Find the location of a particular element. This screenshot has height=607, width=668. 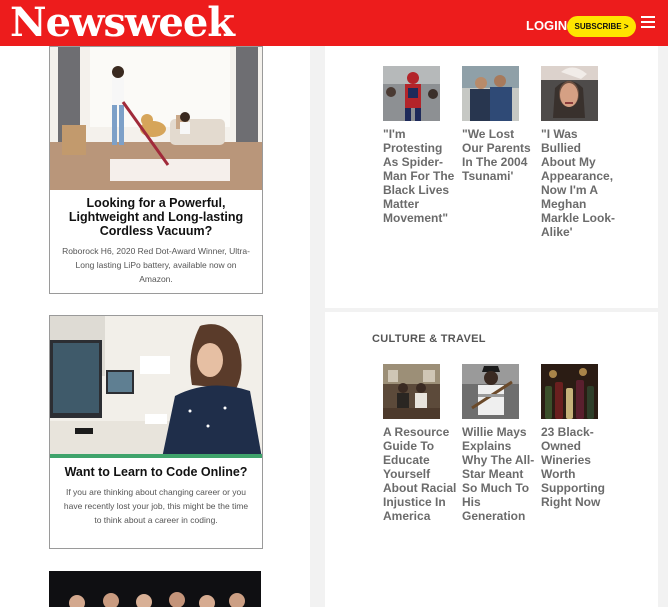

story-thumbnail-spiderman is located at coordinates (411, 93).